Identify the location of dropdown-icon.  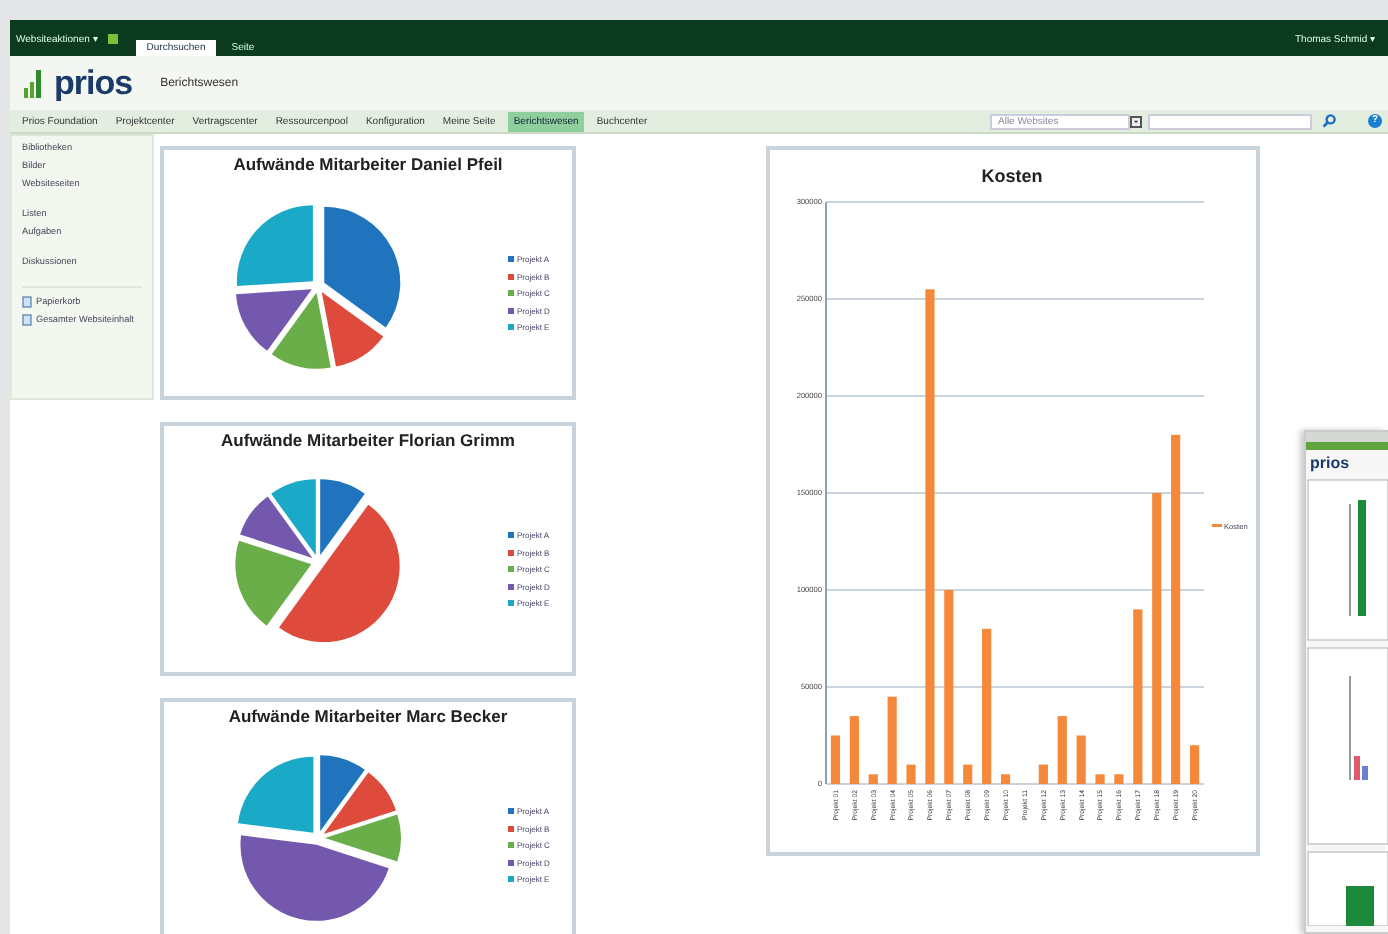
(1136, 121).